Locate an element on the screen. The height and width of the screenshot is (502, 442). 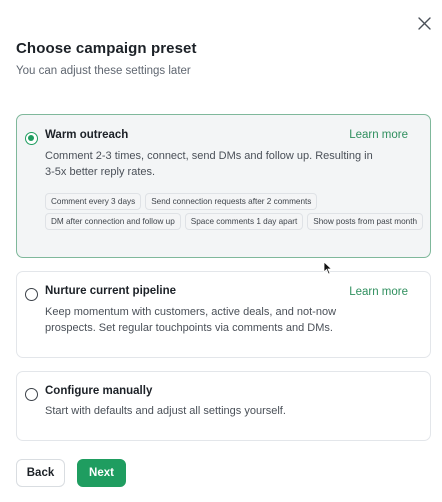
tag-post-age: Show posts from past month is located at coordinates (365, 221).